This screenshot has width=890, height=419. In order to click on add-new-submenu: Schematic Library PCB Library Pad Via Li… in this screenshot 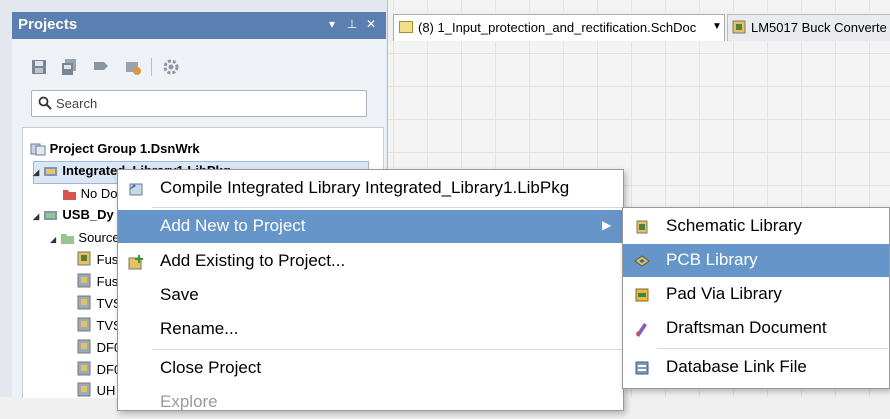, I will do `click(756, 298)`.